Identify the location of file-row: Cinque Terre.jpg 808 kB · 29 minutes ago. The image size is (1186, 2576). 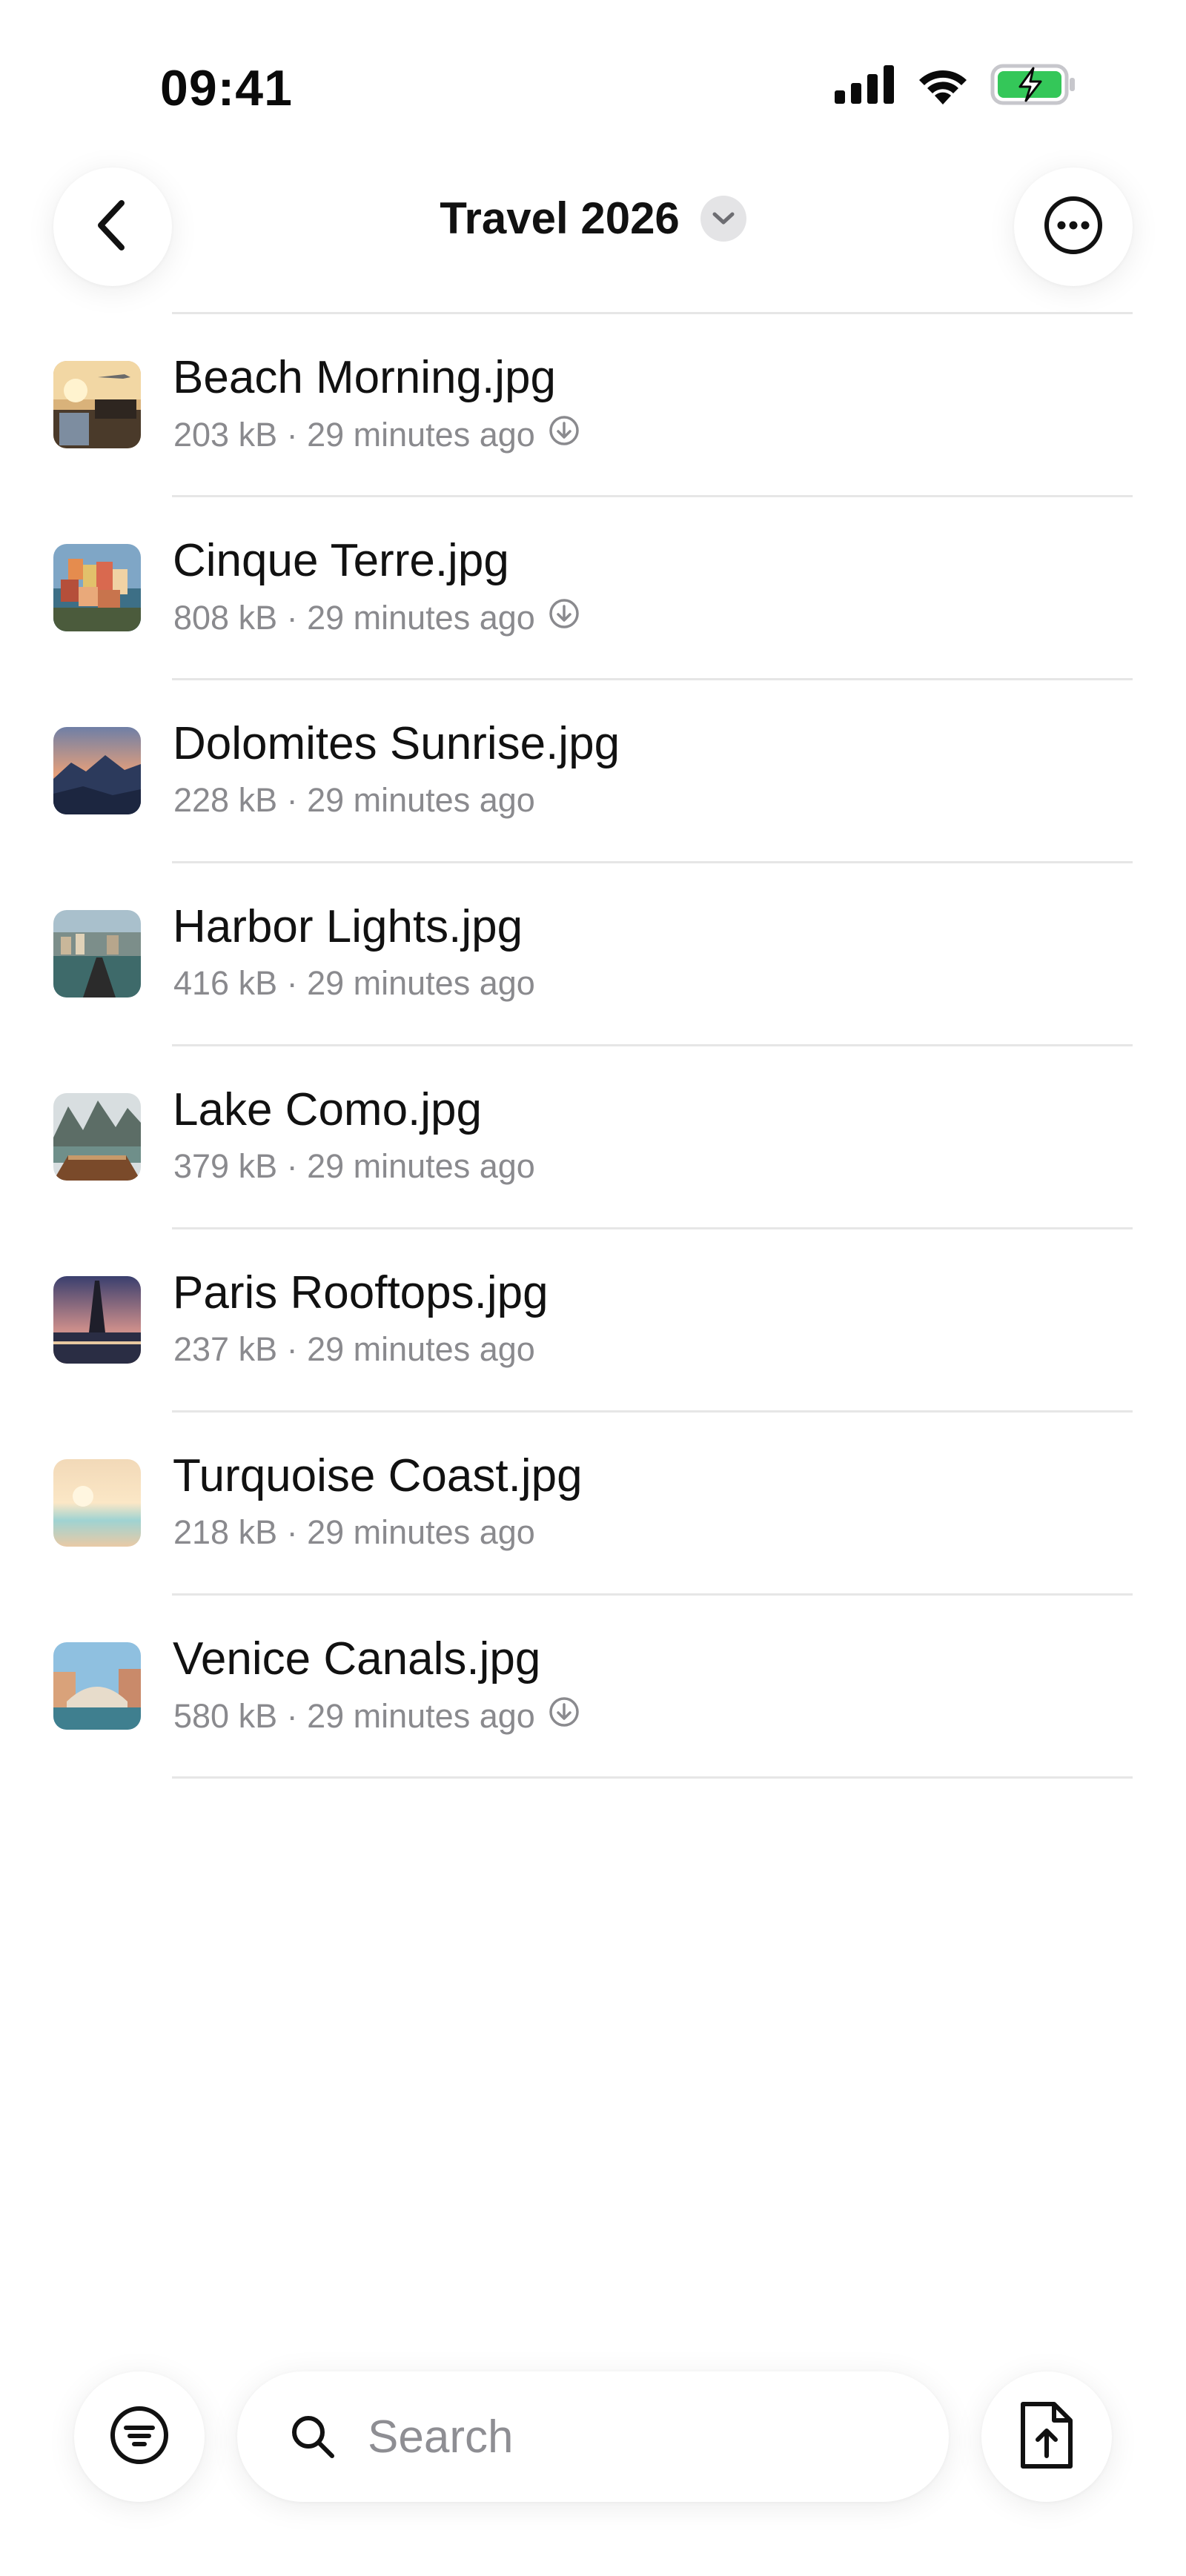
(593, 588).